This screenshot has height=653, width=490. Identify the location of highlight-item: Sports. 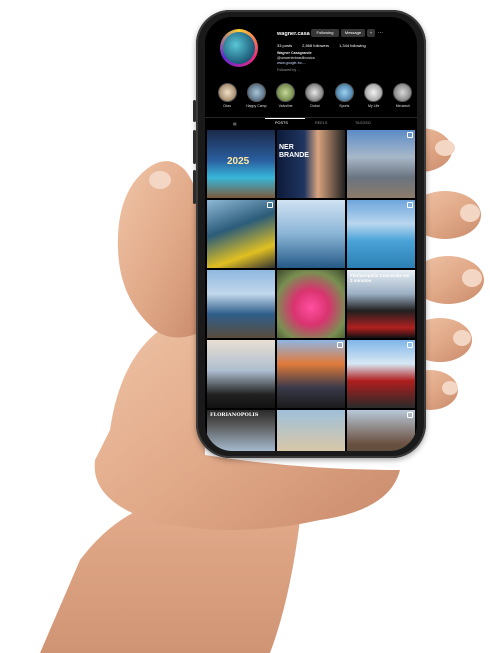
(344, 95).